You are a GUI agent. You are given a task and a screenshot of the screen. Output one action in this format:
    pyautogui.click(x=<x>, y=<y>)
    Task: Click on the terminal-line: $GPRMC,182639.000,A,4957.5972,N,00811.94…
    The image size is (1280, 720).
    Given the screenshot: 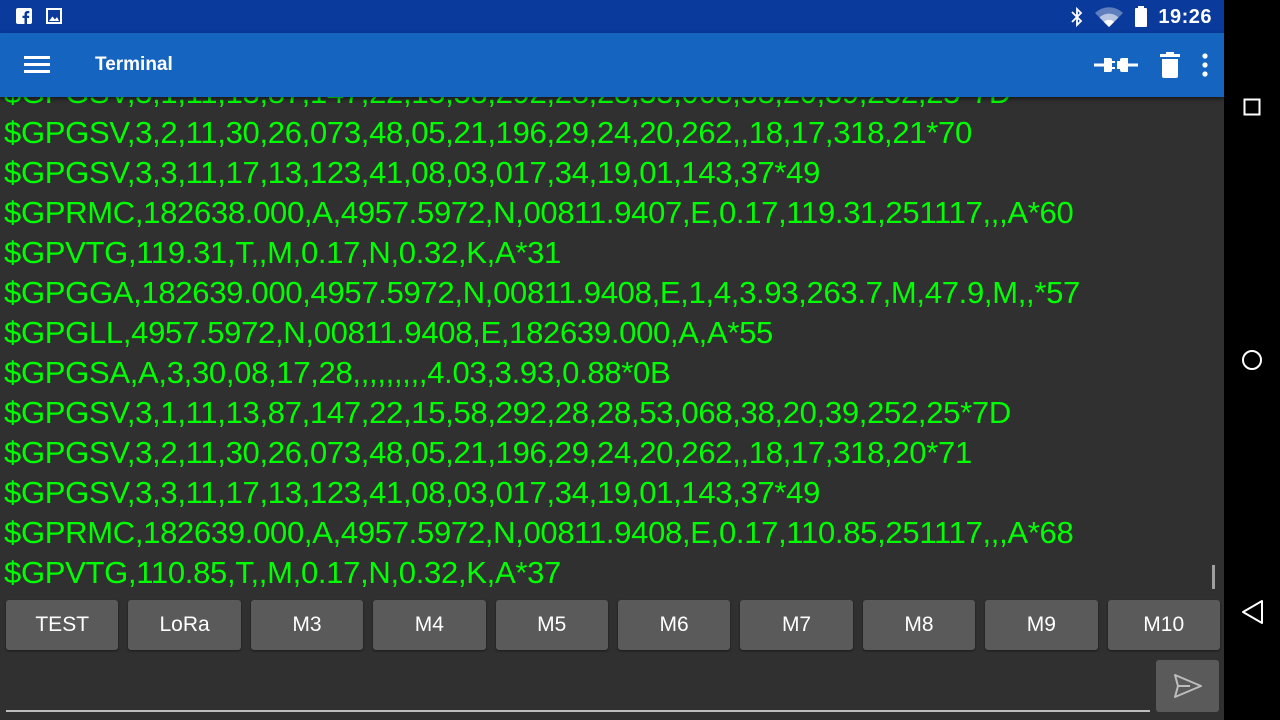 What is the action you would take?
    pyautogui.click(x=539, y=532)
    